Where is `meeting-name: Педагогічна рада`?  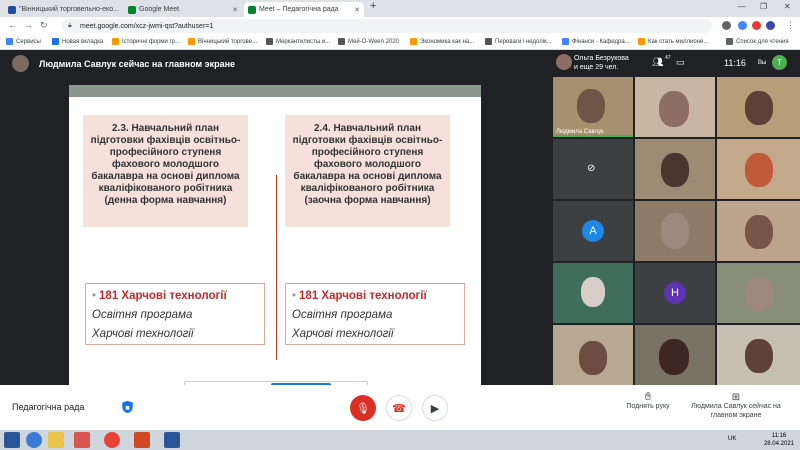
meeting-name: Педагогічна рада is located at coordinates (48, 407).